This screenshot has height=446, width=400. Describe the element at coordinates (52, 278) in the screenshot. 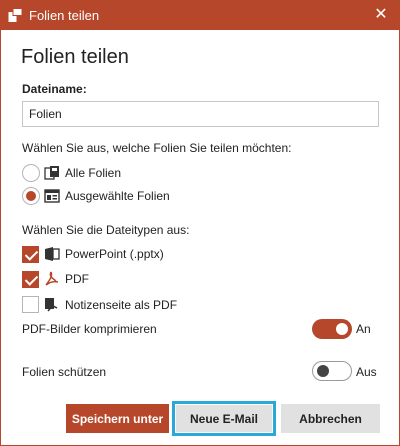

I see `pdf-icon` at that location.